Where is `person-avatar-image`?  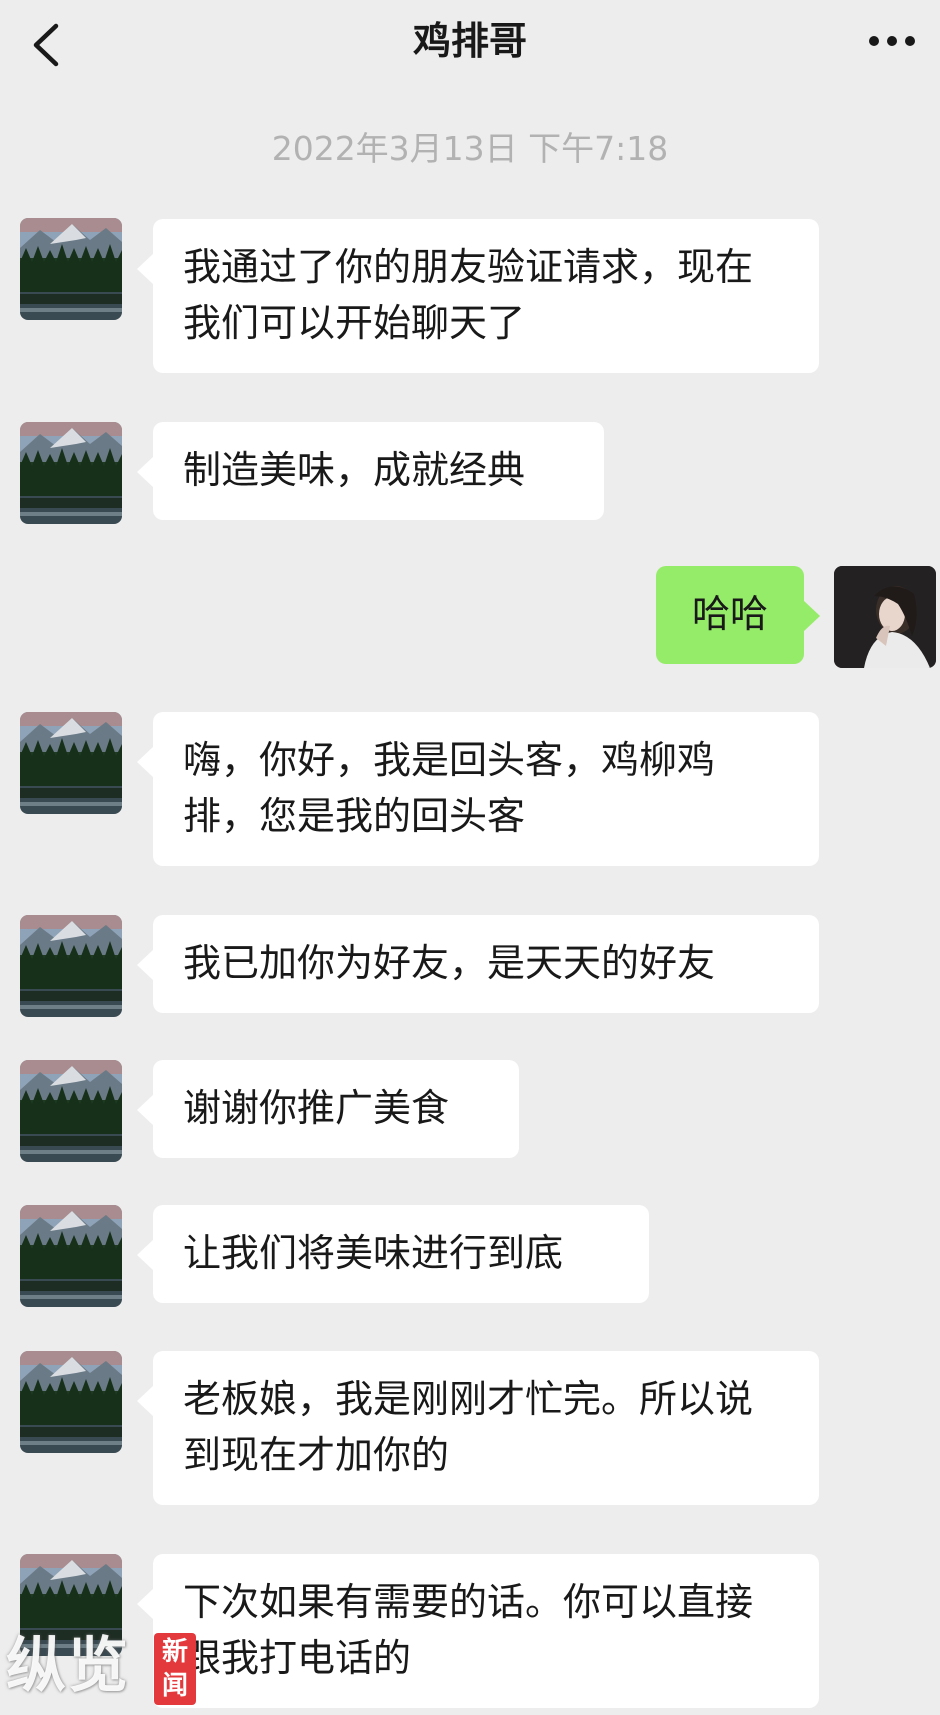
person-avatar-image is located at coordinates (885, 617).